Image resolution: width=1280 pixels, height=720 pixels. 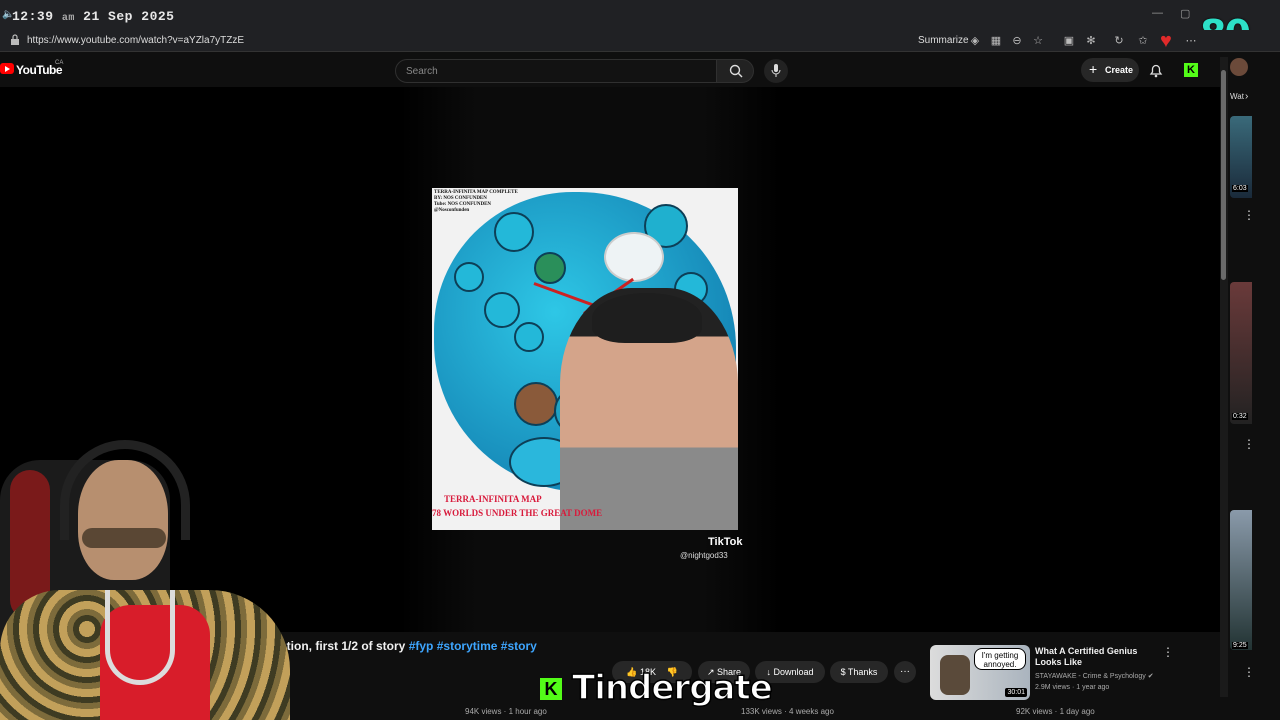 What do you see at coordinates (1240, 645) in the screenshot?
I see `sidebar-duration: 9:25` at bounding box center [1240, 645].